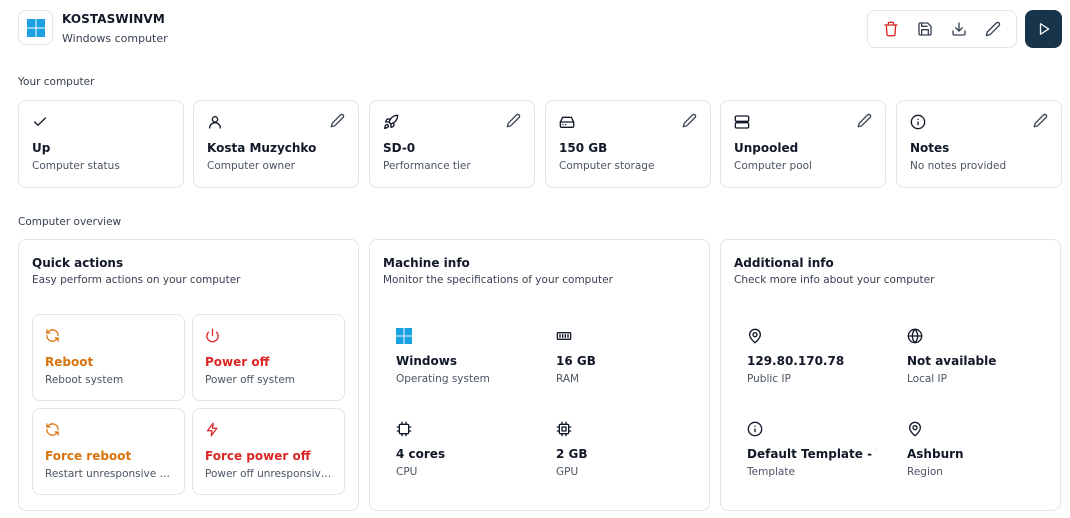  Describe the element at coordinates (471, 363) in the screenshot. I see `info-item-os: Windows Operating system` at that location.